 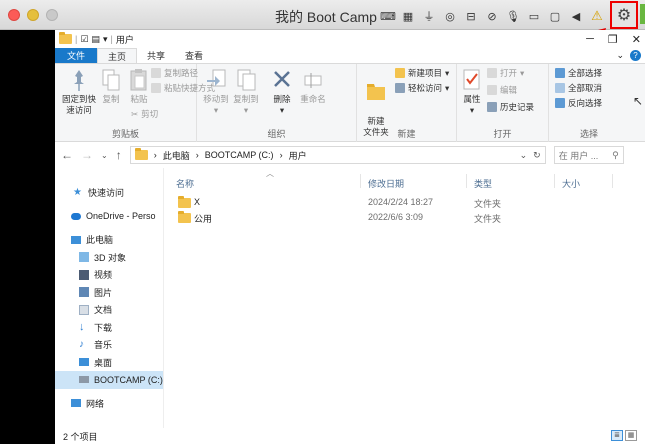 I want to click on mouse-cursor-icon: ↖, so click(x=637, y=101).